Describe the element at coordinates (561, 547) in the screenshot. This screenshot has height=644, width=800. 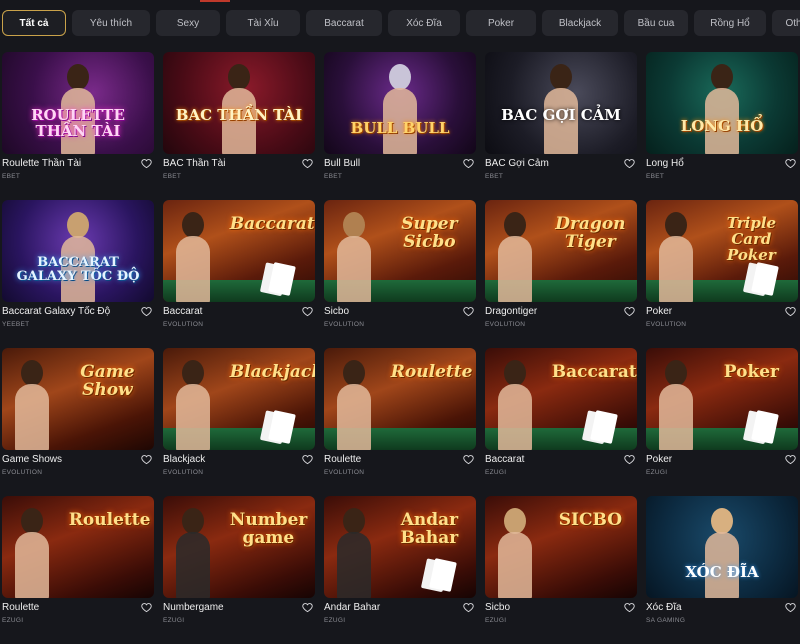
I see `game-thumbnail: SICBO` at that location.